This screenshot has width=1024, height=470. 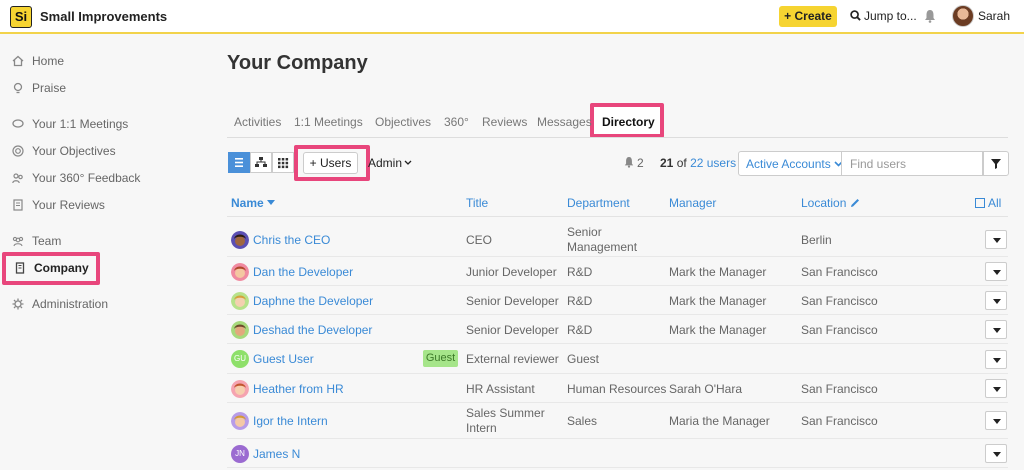 I want to click on list-view-button, so click(x=239, y=162).